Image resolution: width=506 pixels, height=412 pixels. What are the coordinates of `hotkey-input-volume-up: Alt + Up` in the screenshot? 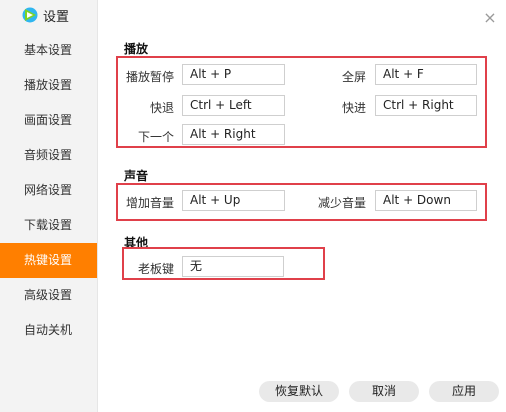 It's located at (233, 200).